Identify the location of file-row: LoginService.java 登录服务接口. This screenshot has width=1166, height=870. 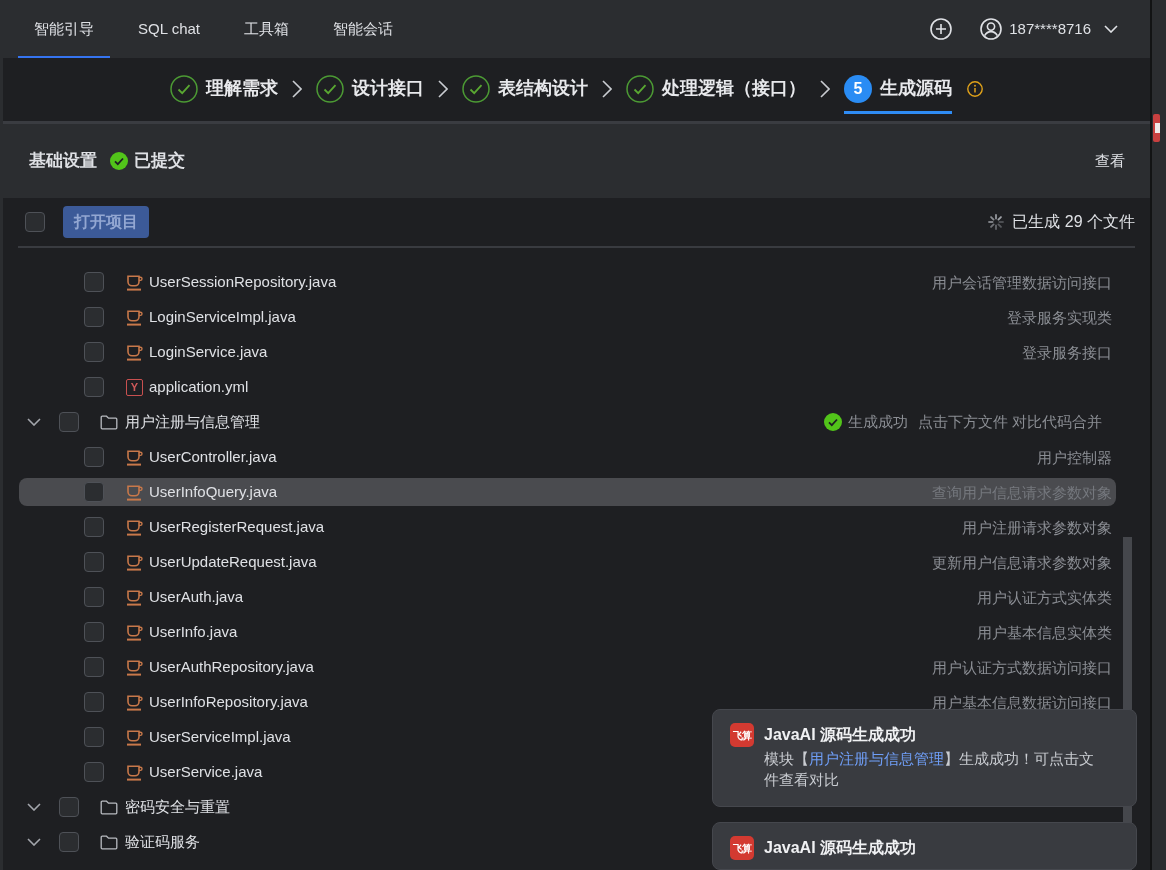
(567, 352).